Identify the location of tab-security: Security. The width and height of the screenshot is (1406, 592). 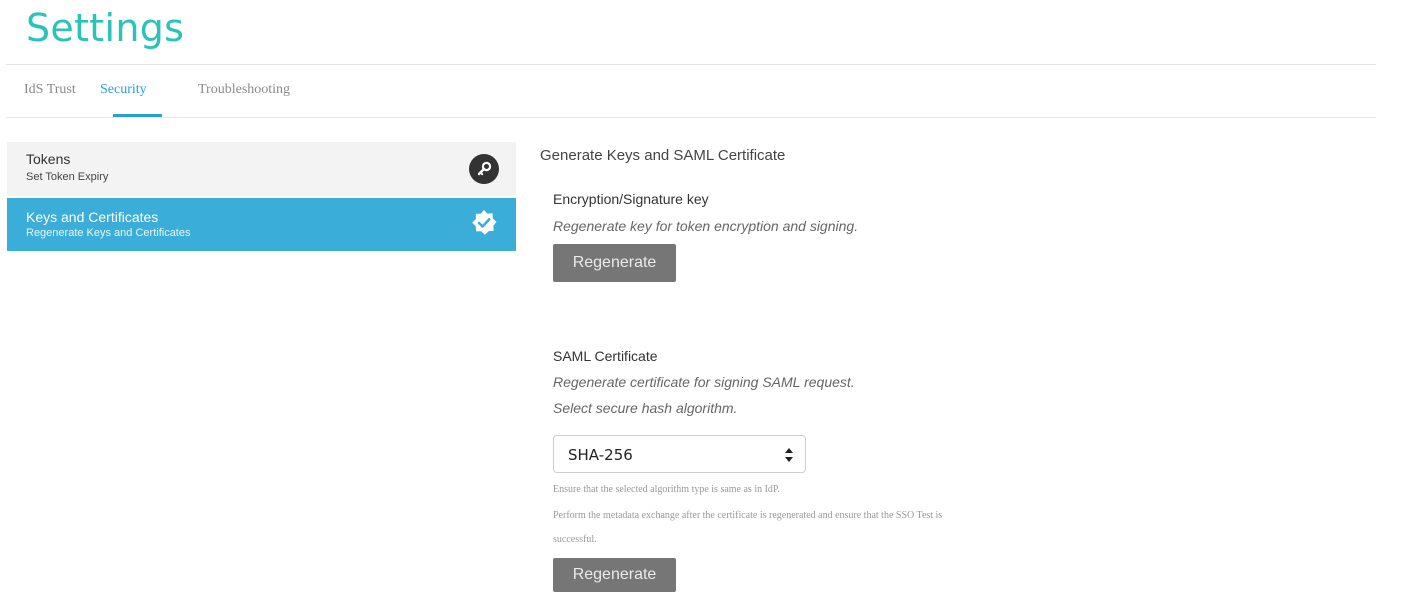
(123, 90).